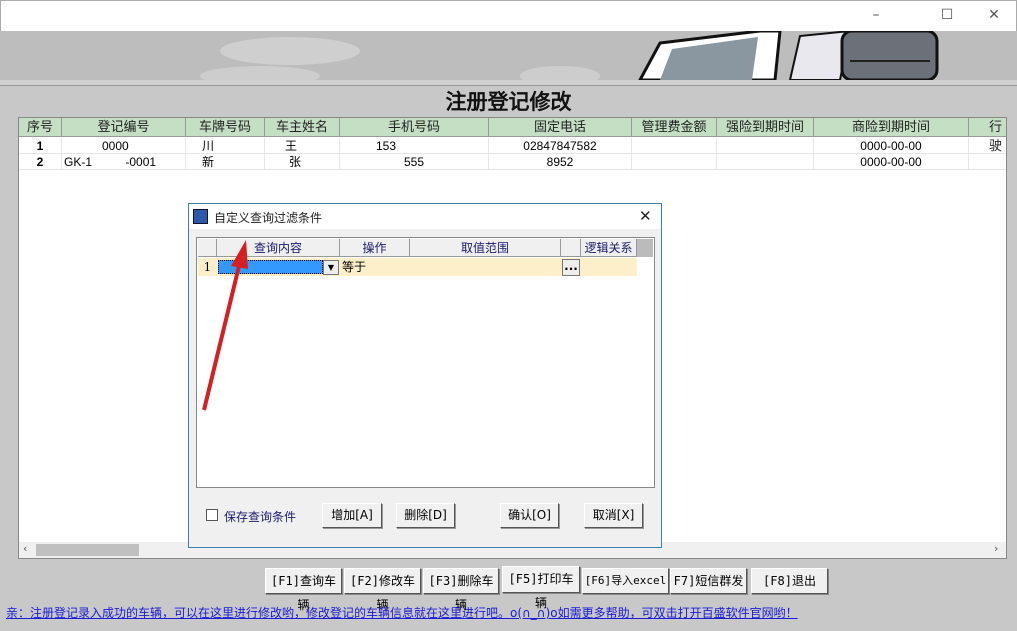  Describe the element at coordinates (560, 146) in the screenshot. I see `cell-phone: 02847847582` at that location.